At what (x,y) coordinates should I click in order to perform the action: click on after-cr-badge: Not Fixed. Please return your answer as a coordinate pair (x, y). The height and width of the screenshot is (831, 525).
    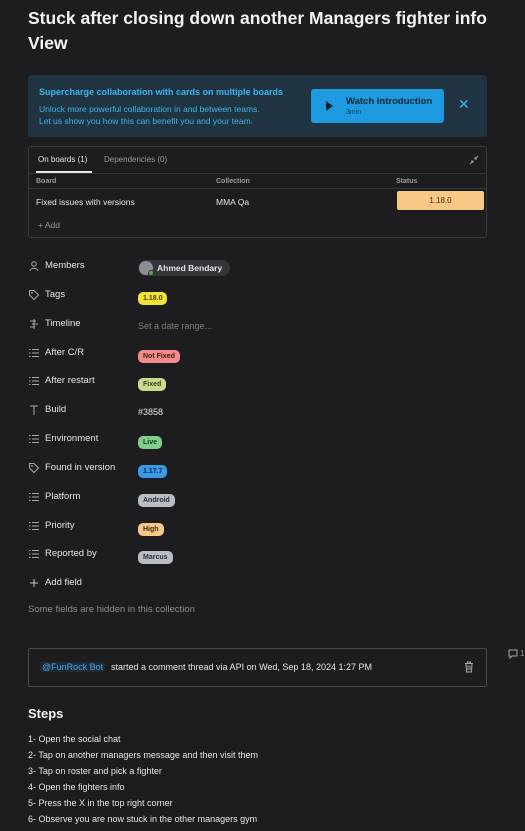
    Looking at the image, I should click on (159, 356).